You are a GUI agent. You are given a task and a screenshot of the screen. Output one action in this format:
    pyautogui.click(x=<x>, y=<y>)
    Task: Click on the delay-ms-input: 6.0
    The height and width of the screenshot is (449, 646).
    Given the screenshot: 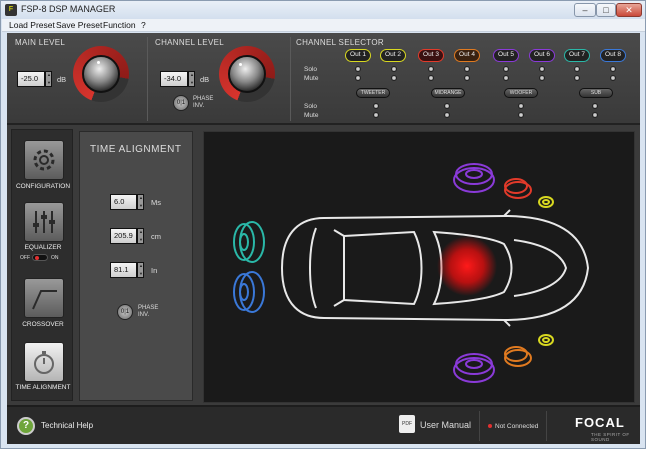 What is the action you would take?
    pyautogui.click(x=123, y=202)
    